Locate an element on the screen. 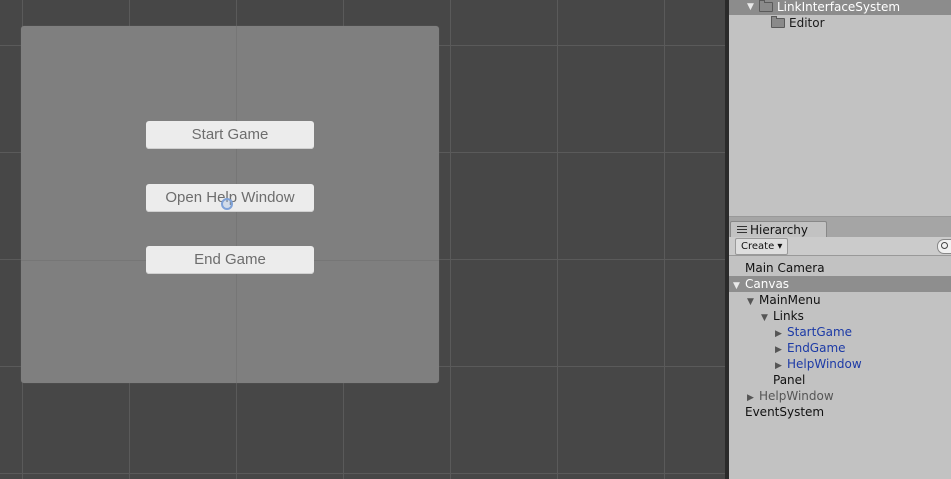  hierarchy-item-startgame: ▶ StartGame is located at coordinates (840, 332).